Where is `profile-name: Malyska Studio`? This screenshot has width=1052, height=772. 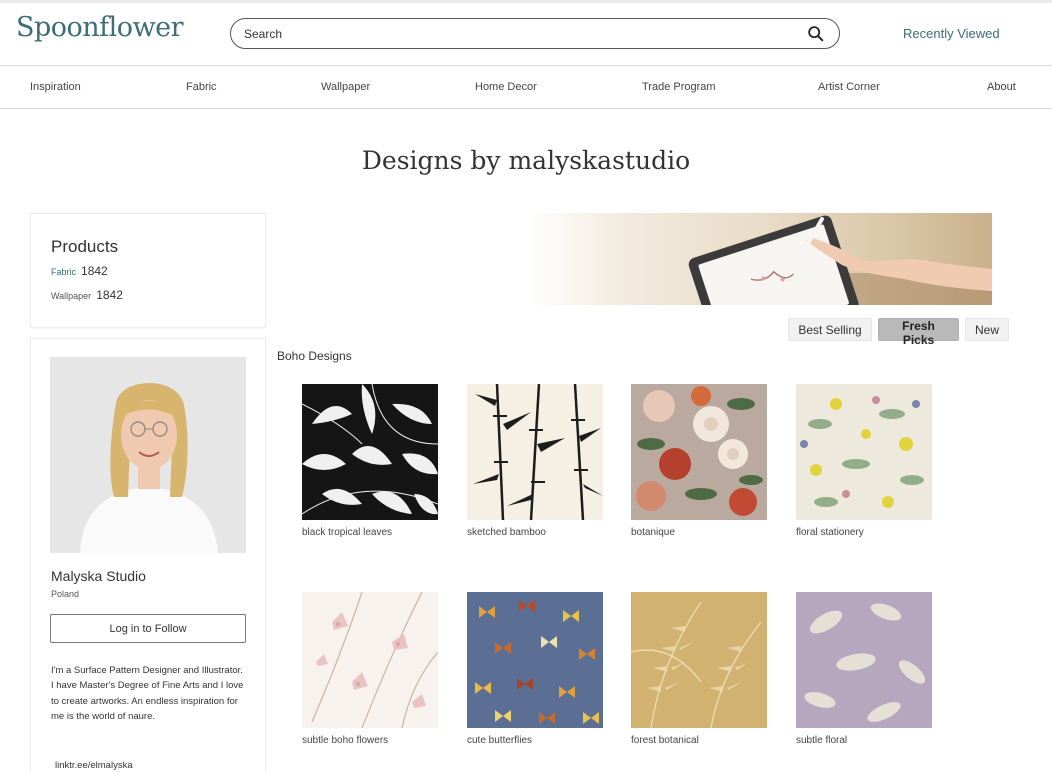
profile-name: Malyska Studio is located at coordinates (98, 576).